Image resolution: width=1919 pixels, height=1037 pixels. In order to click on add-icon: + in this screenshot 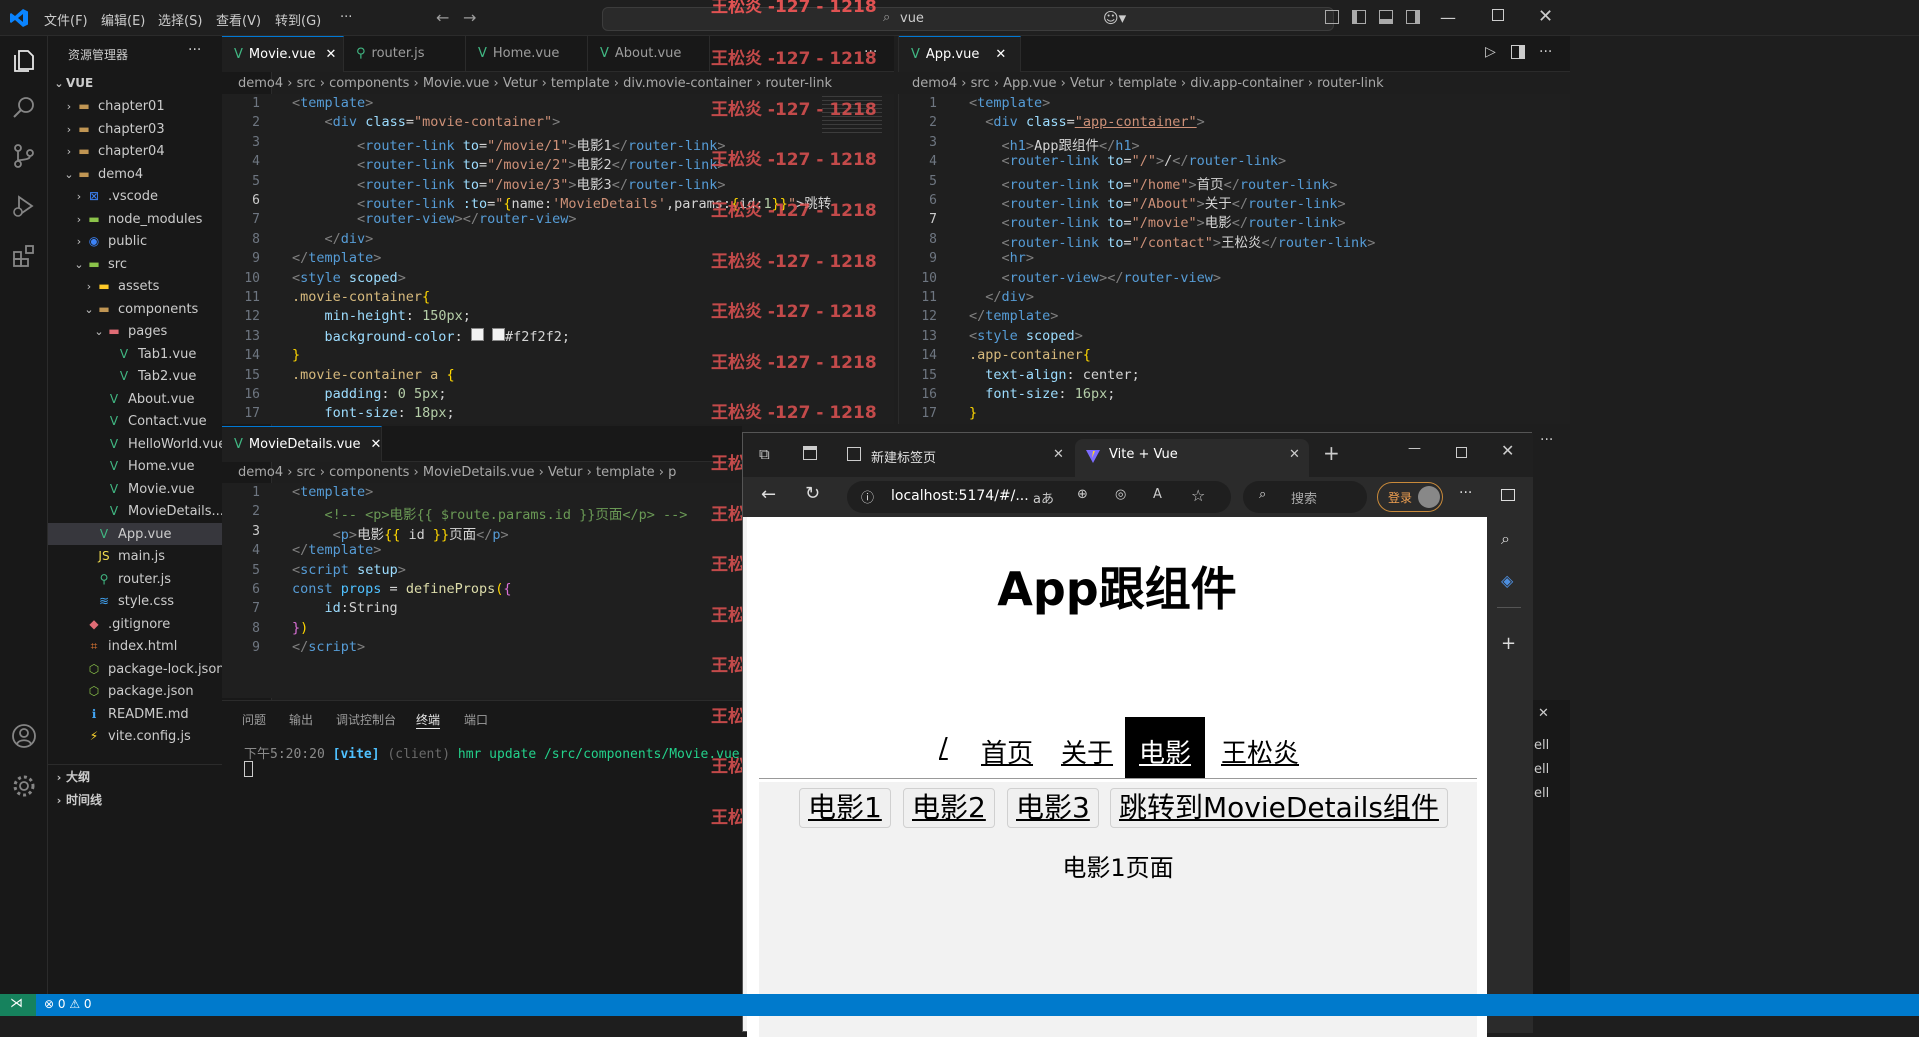, I will do `click(1508, 643)`.